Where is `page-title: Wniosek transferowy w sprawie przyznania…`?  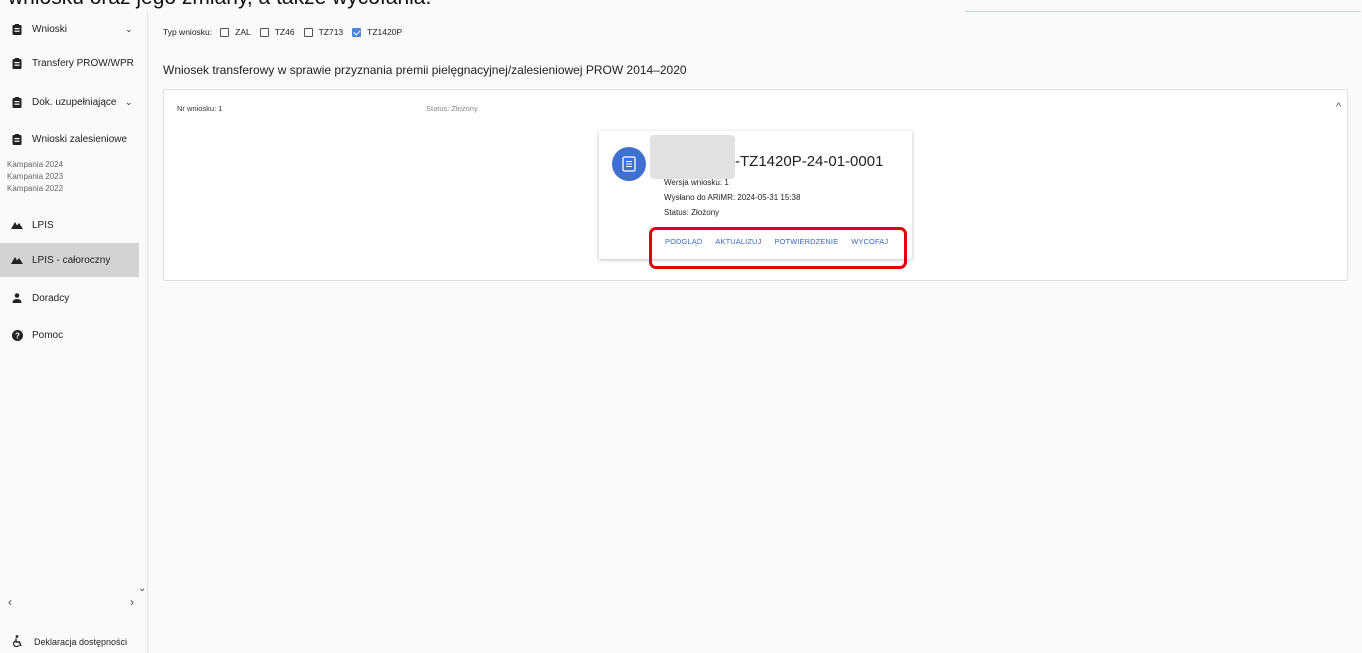
page-title: Wniosek transferowy w sprawie przyznania… is located at coordinates (425, 70).